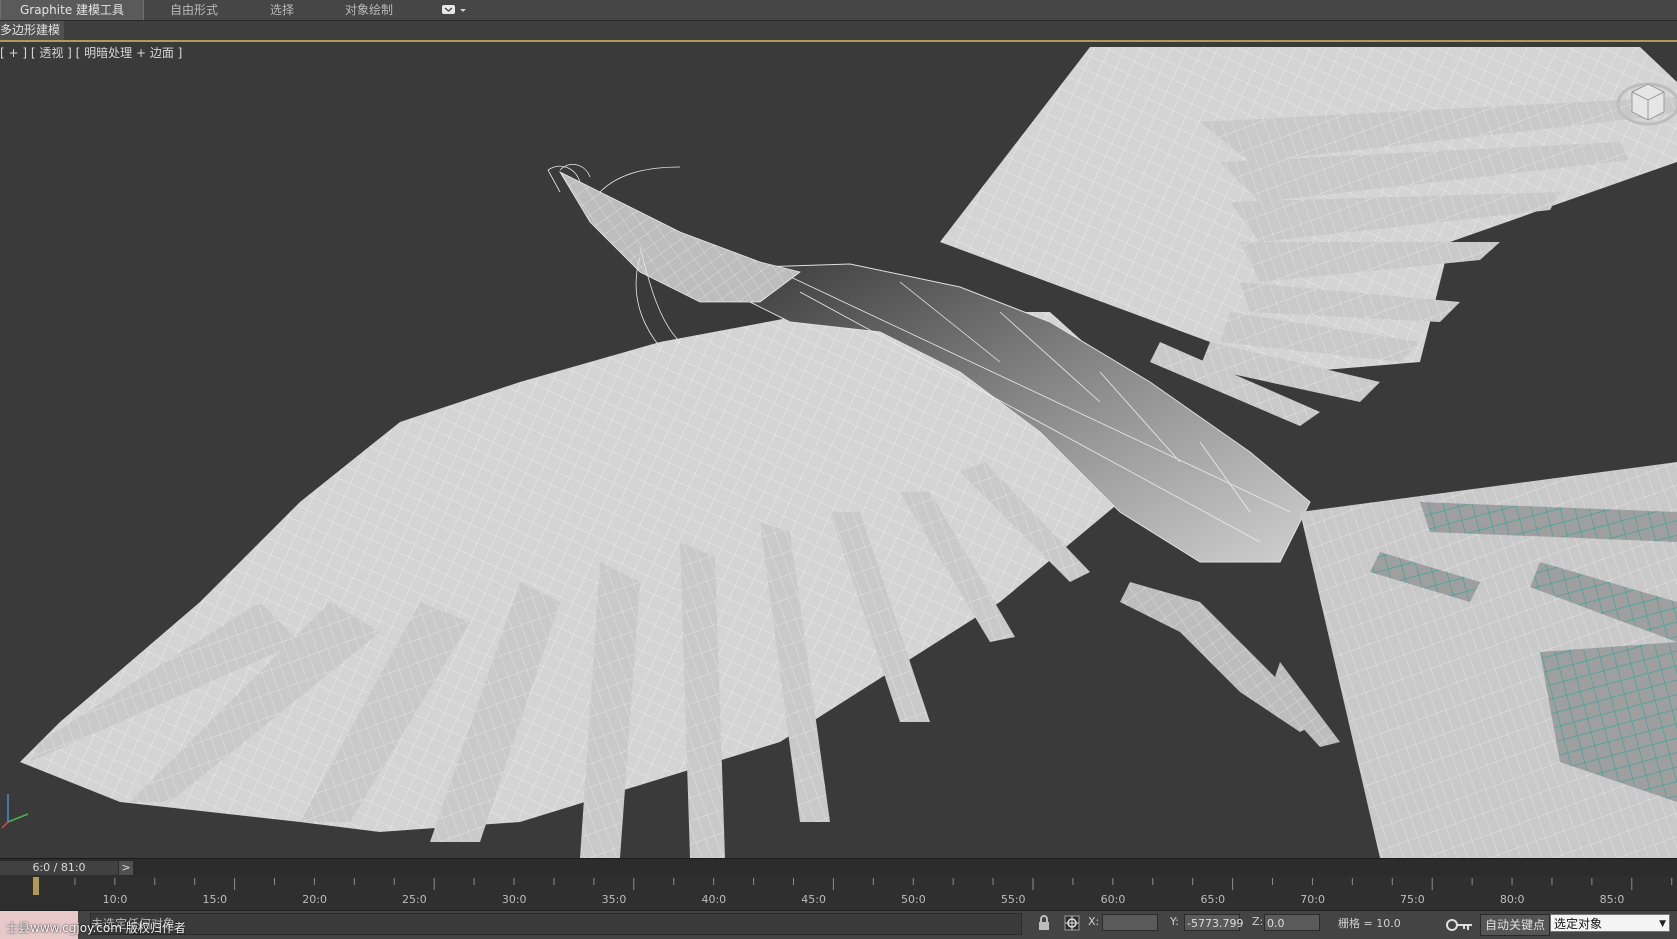  Describe the element at coordinates (59, 868) in the screenshot. I see `current-frame-indicator: 6:0 / 81:0` at that location.